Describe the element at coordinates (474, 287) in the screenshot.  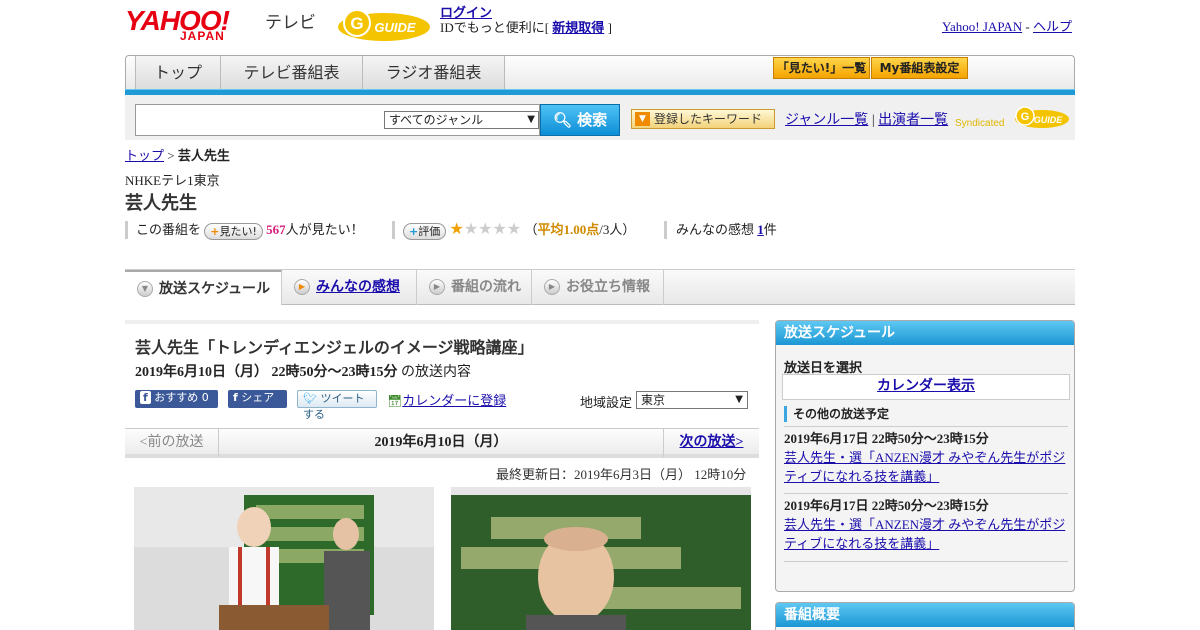
I see `tab-flow: ▶ 番組の流れ` at that location.